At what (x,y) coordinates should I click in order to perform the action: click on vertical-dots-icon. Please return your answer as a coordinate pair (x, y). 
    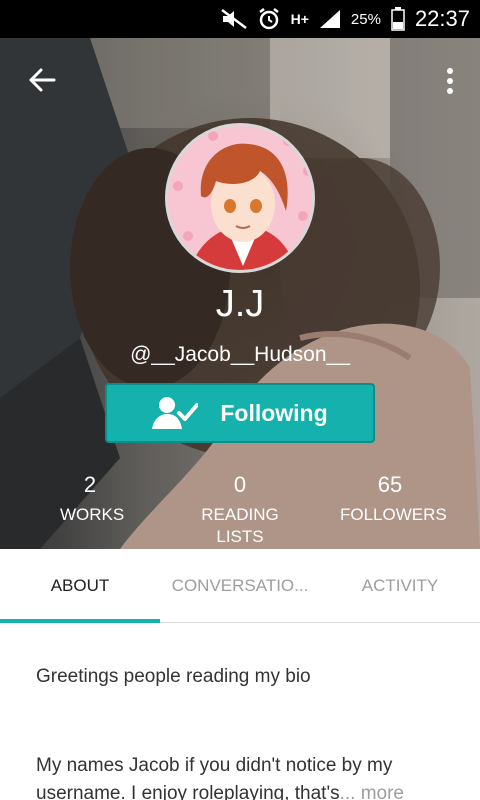
    Looking at the image, I should click on (450, 71).